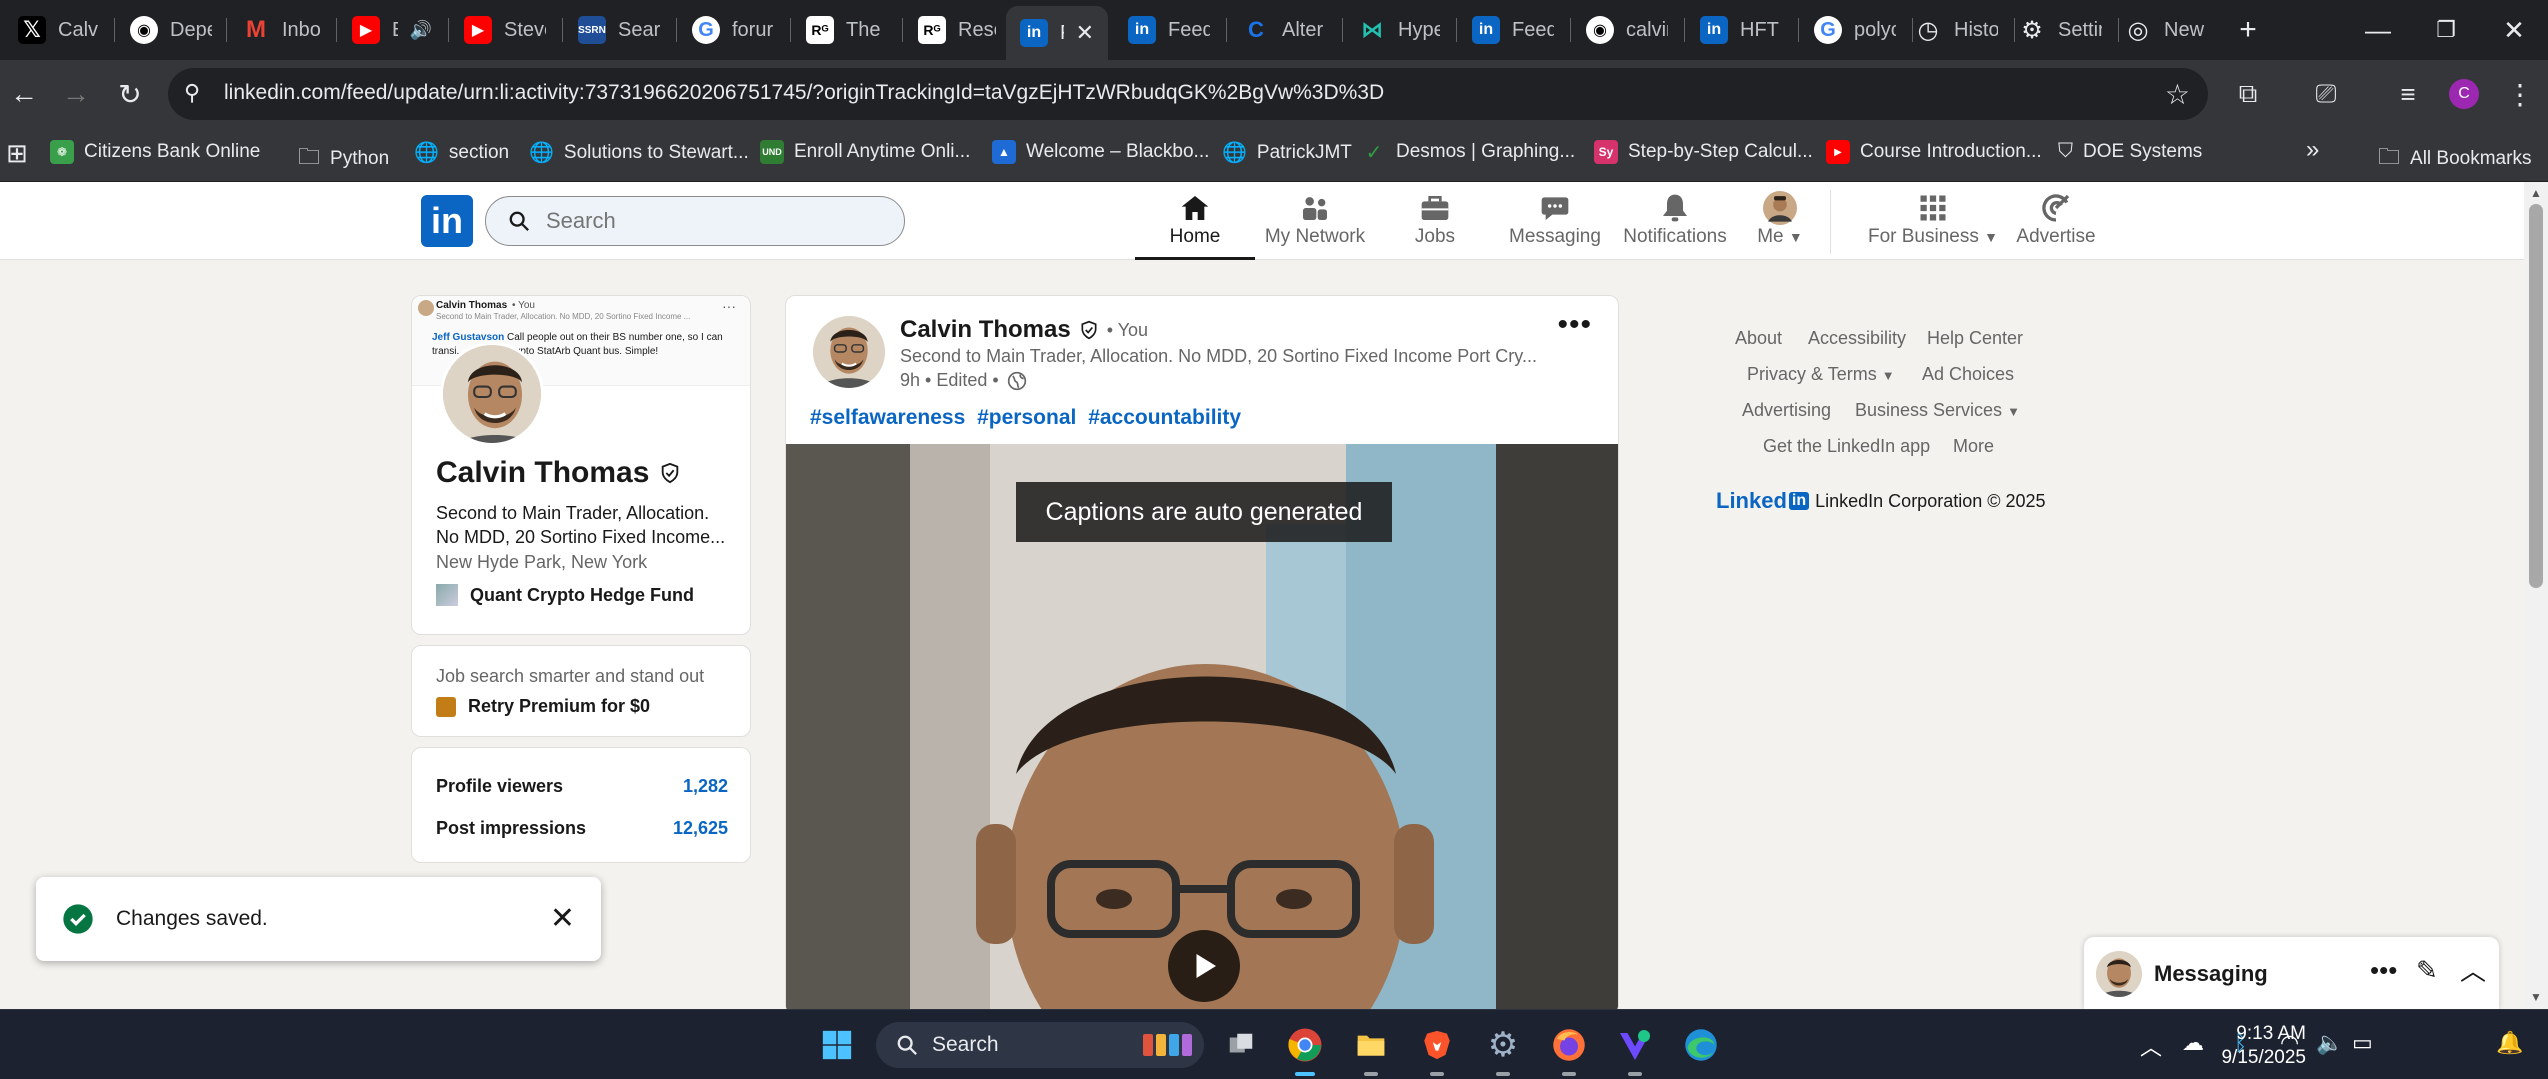 The width and height of the screenshot is (2548, 1079). Describe the element at coordinates (2060, 30) in the screenshot. I see `tab-settings: ⚙ Settir` at that location.